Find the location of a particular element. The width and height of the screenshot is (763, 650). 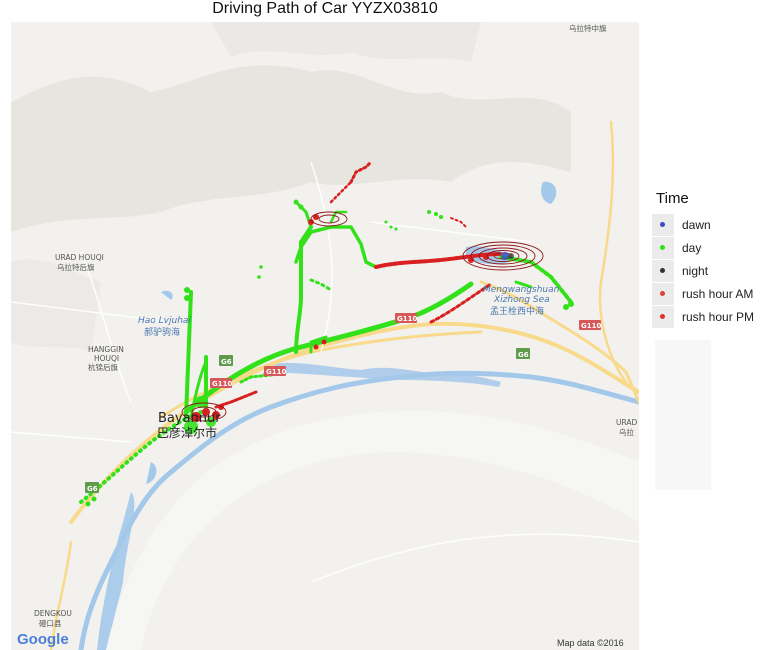

label-mengwang-cn: 孟王栓西中海 is located at coordinates (517, 311).